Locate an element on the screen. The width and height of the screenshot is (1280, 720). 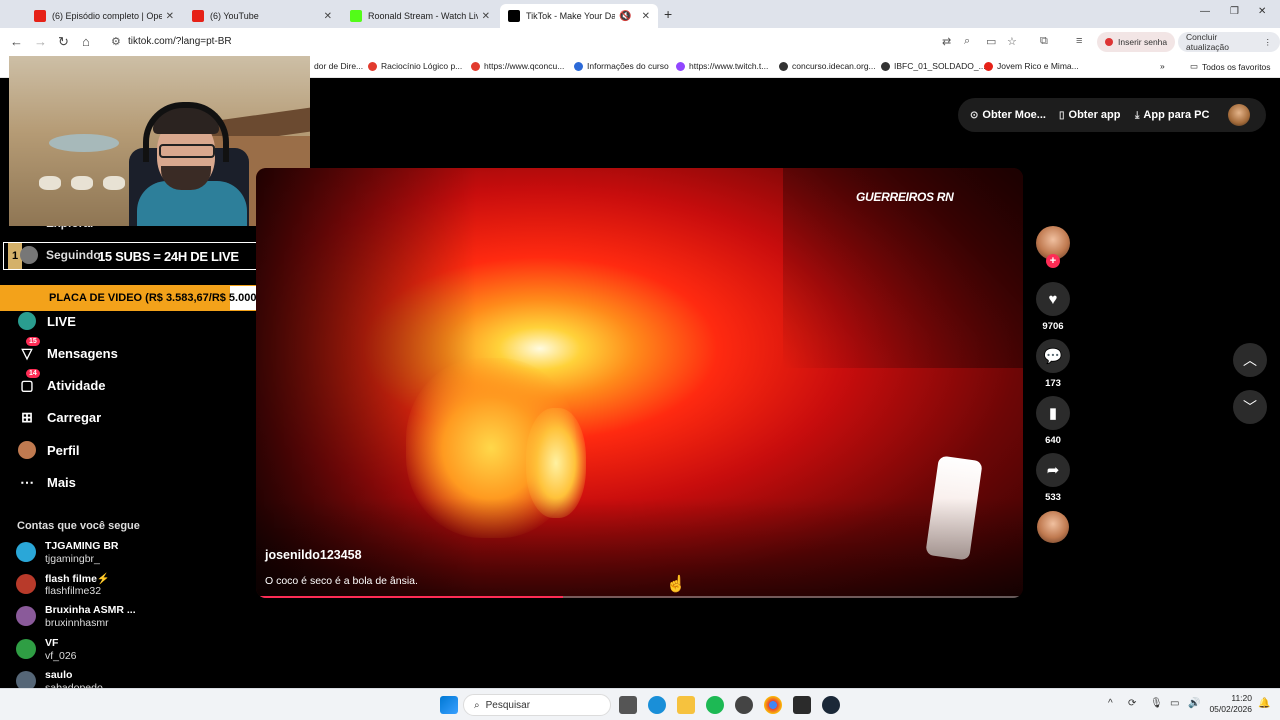
follow-plus-icon: + is located at coordinates (1053, 261).